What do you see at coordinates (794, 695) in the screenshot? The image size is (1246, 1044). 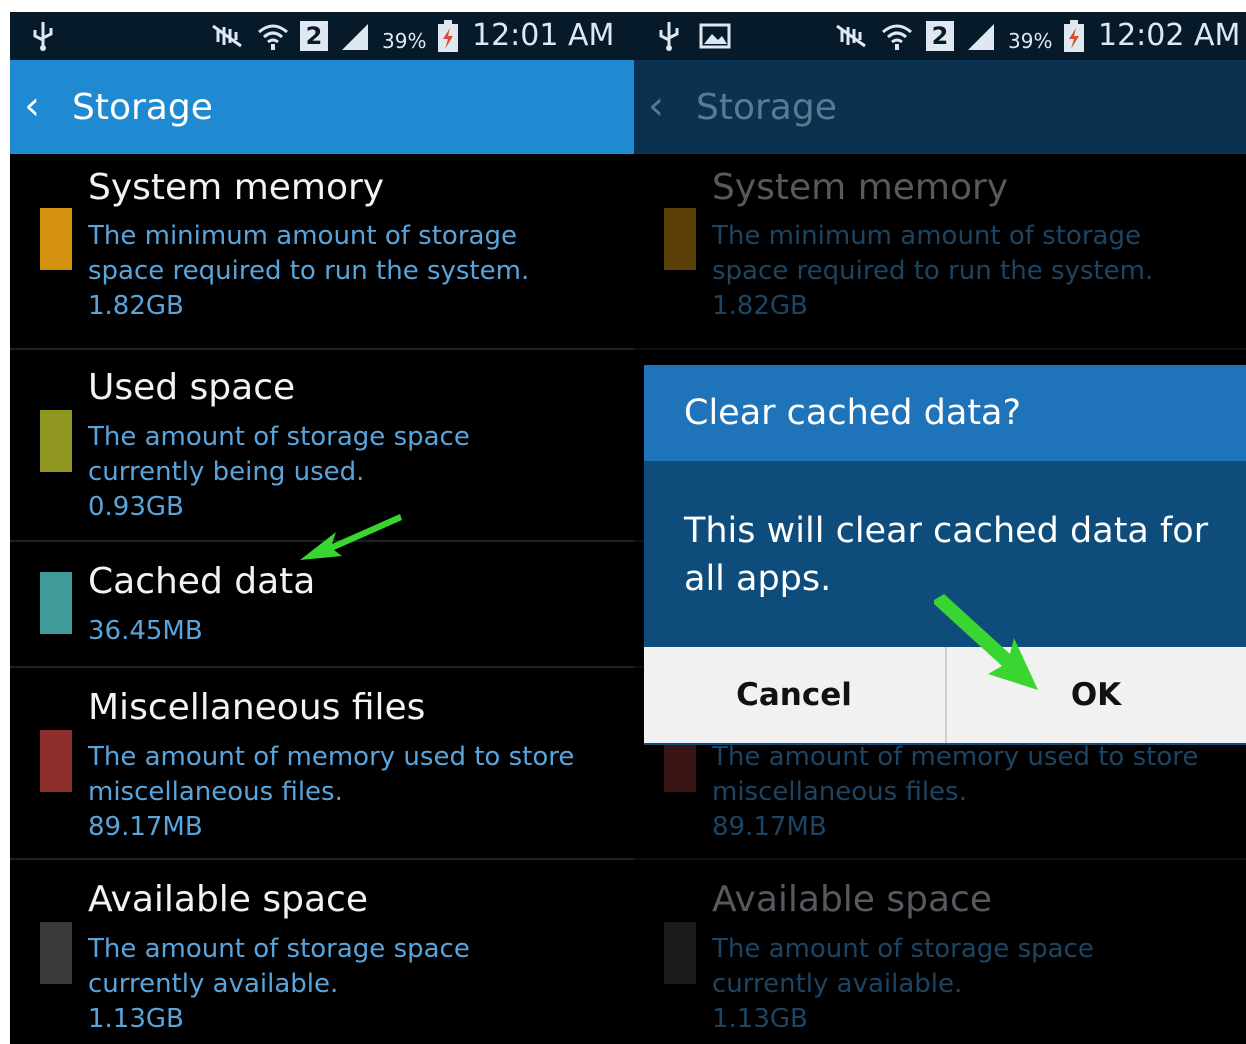 I see `cancel-button: Cancel` at bounding box center [794, 695].